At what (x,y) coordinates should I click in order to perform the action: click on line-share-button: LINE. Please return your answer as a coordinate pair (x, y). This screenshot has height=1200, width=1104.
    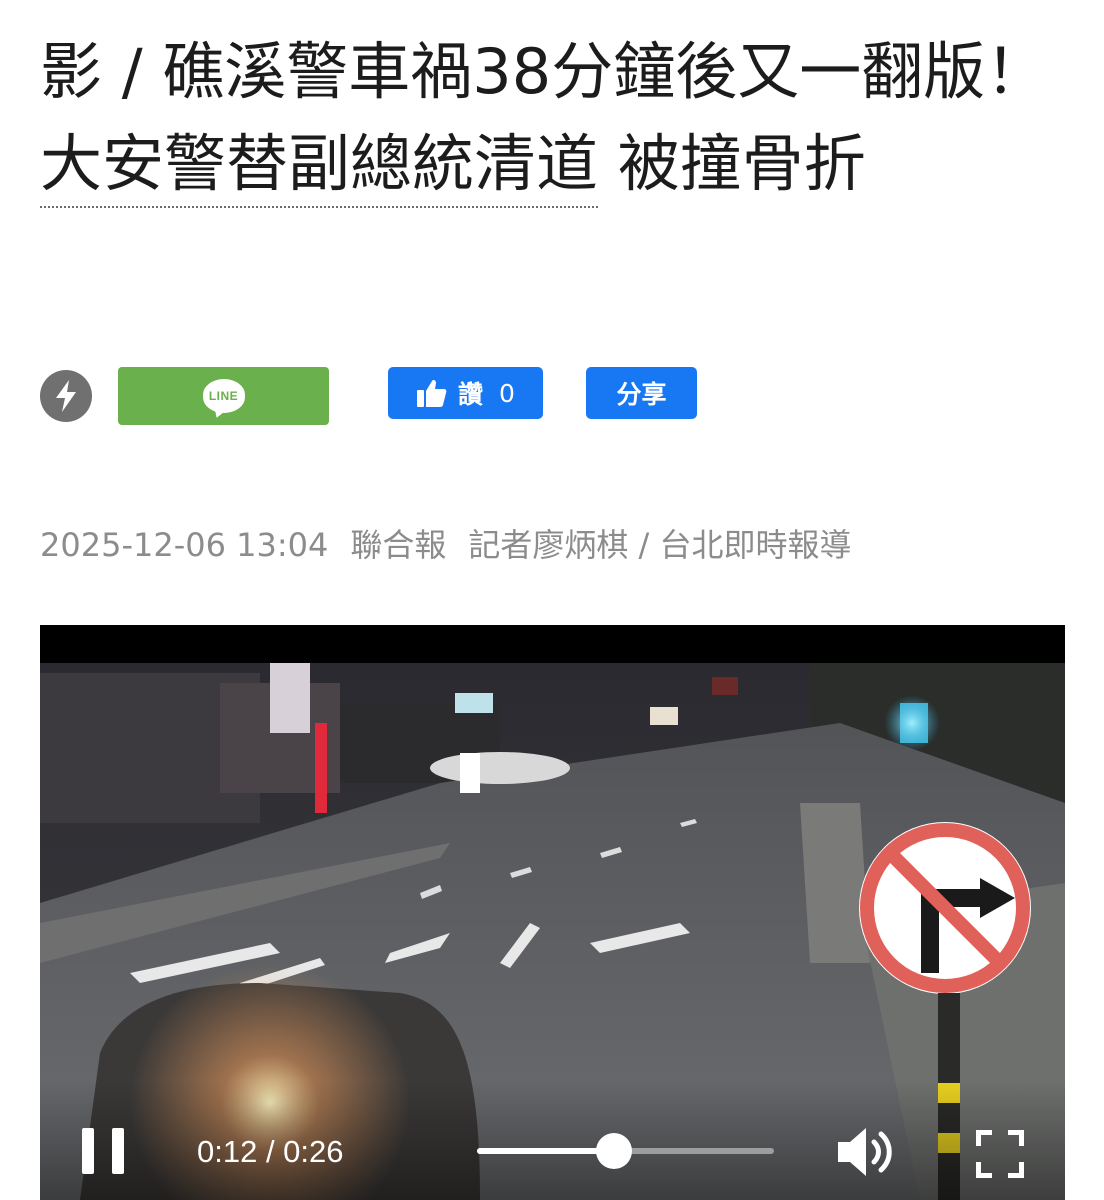
    Looking at the image, I should click on (223, 396).